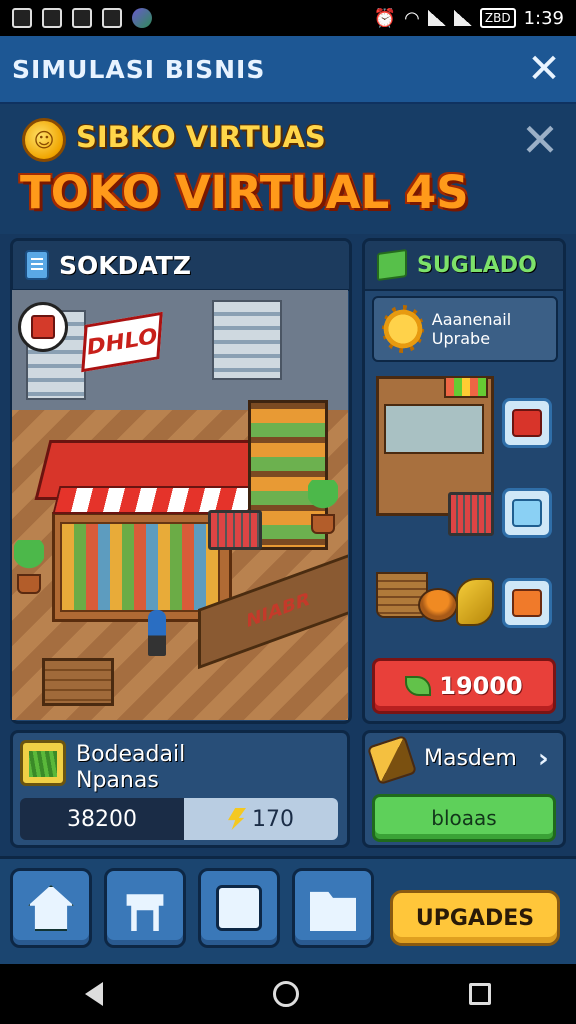 The image size is (576, 1024). What do you see at coordinates (543, 18) in the screenshot?
I see `status-time: 1:39` at bounding box center [543, 18].